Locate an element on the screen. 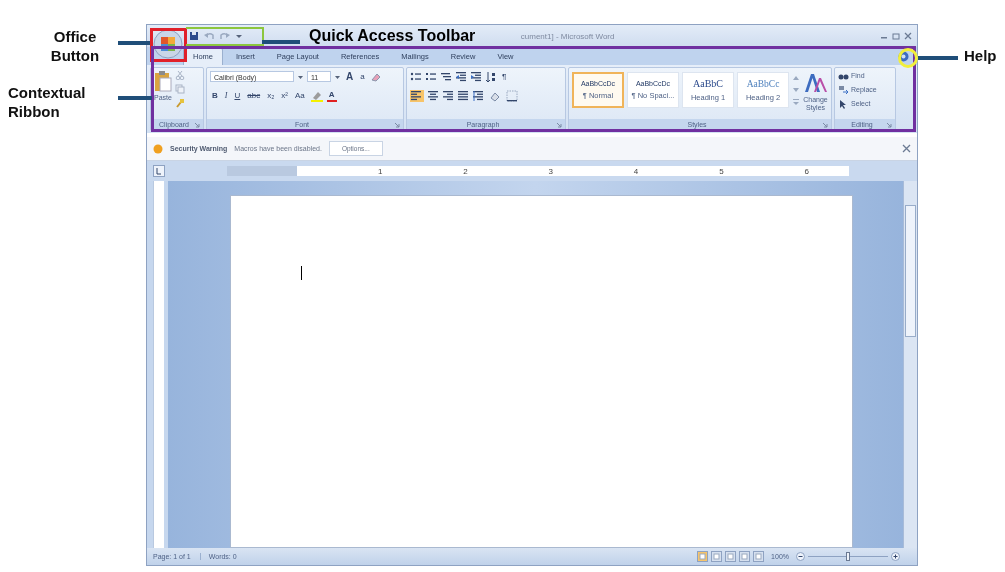  tab-selector-icon is located at coordinates (159, 171).